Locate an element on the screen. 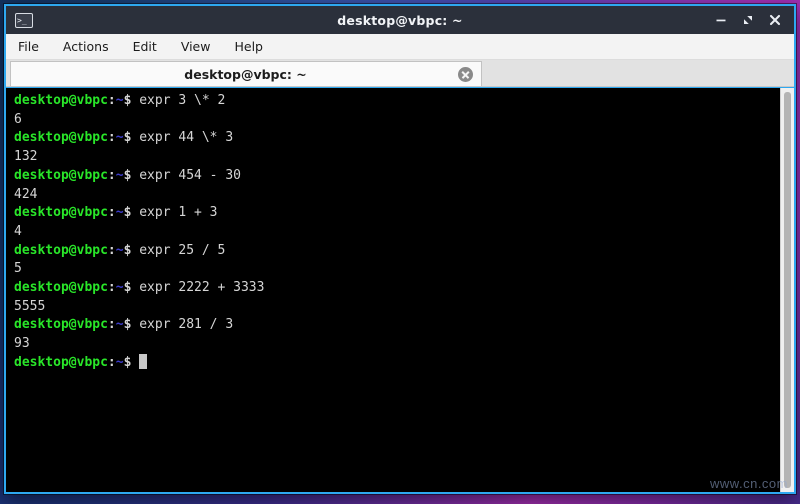 This screenshot has width=800, height=504. terminal-command-line: desktop@vbpc:~$ expr 25 / 5 is located at coordinates (396, 251).